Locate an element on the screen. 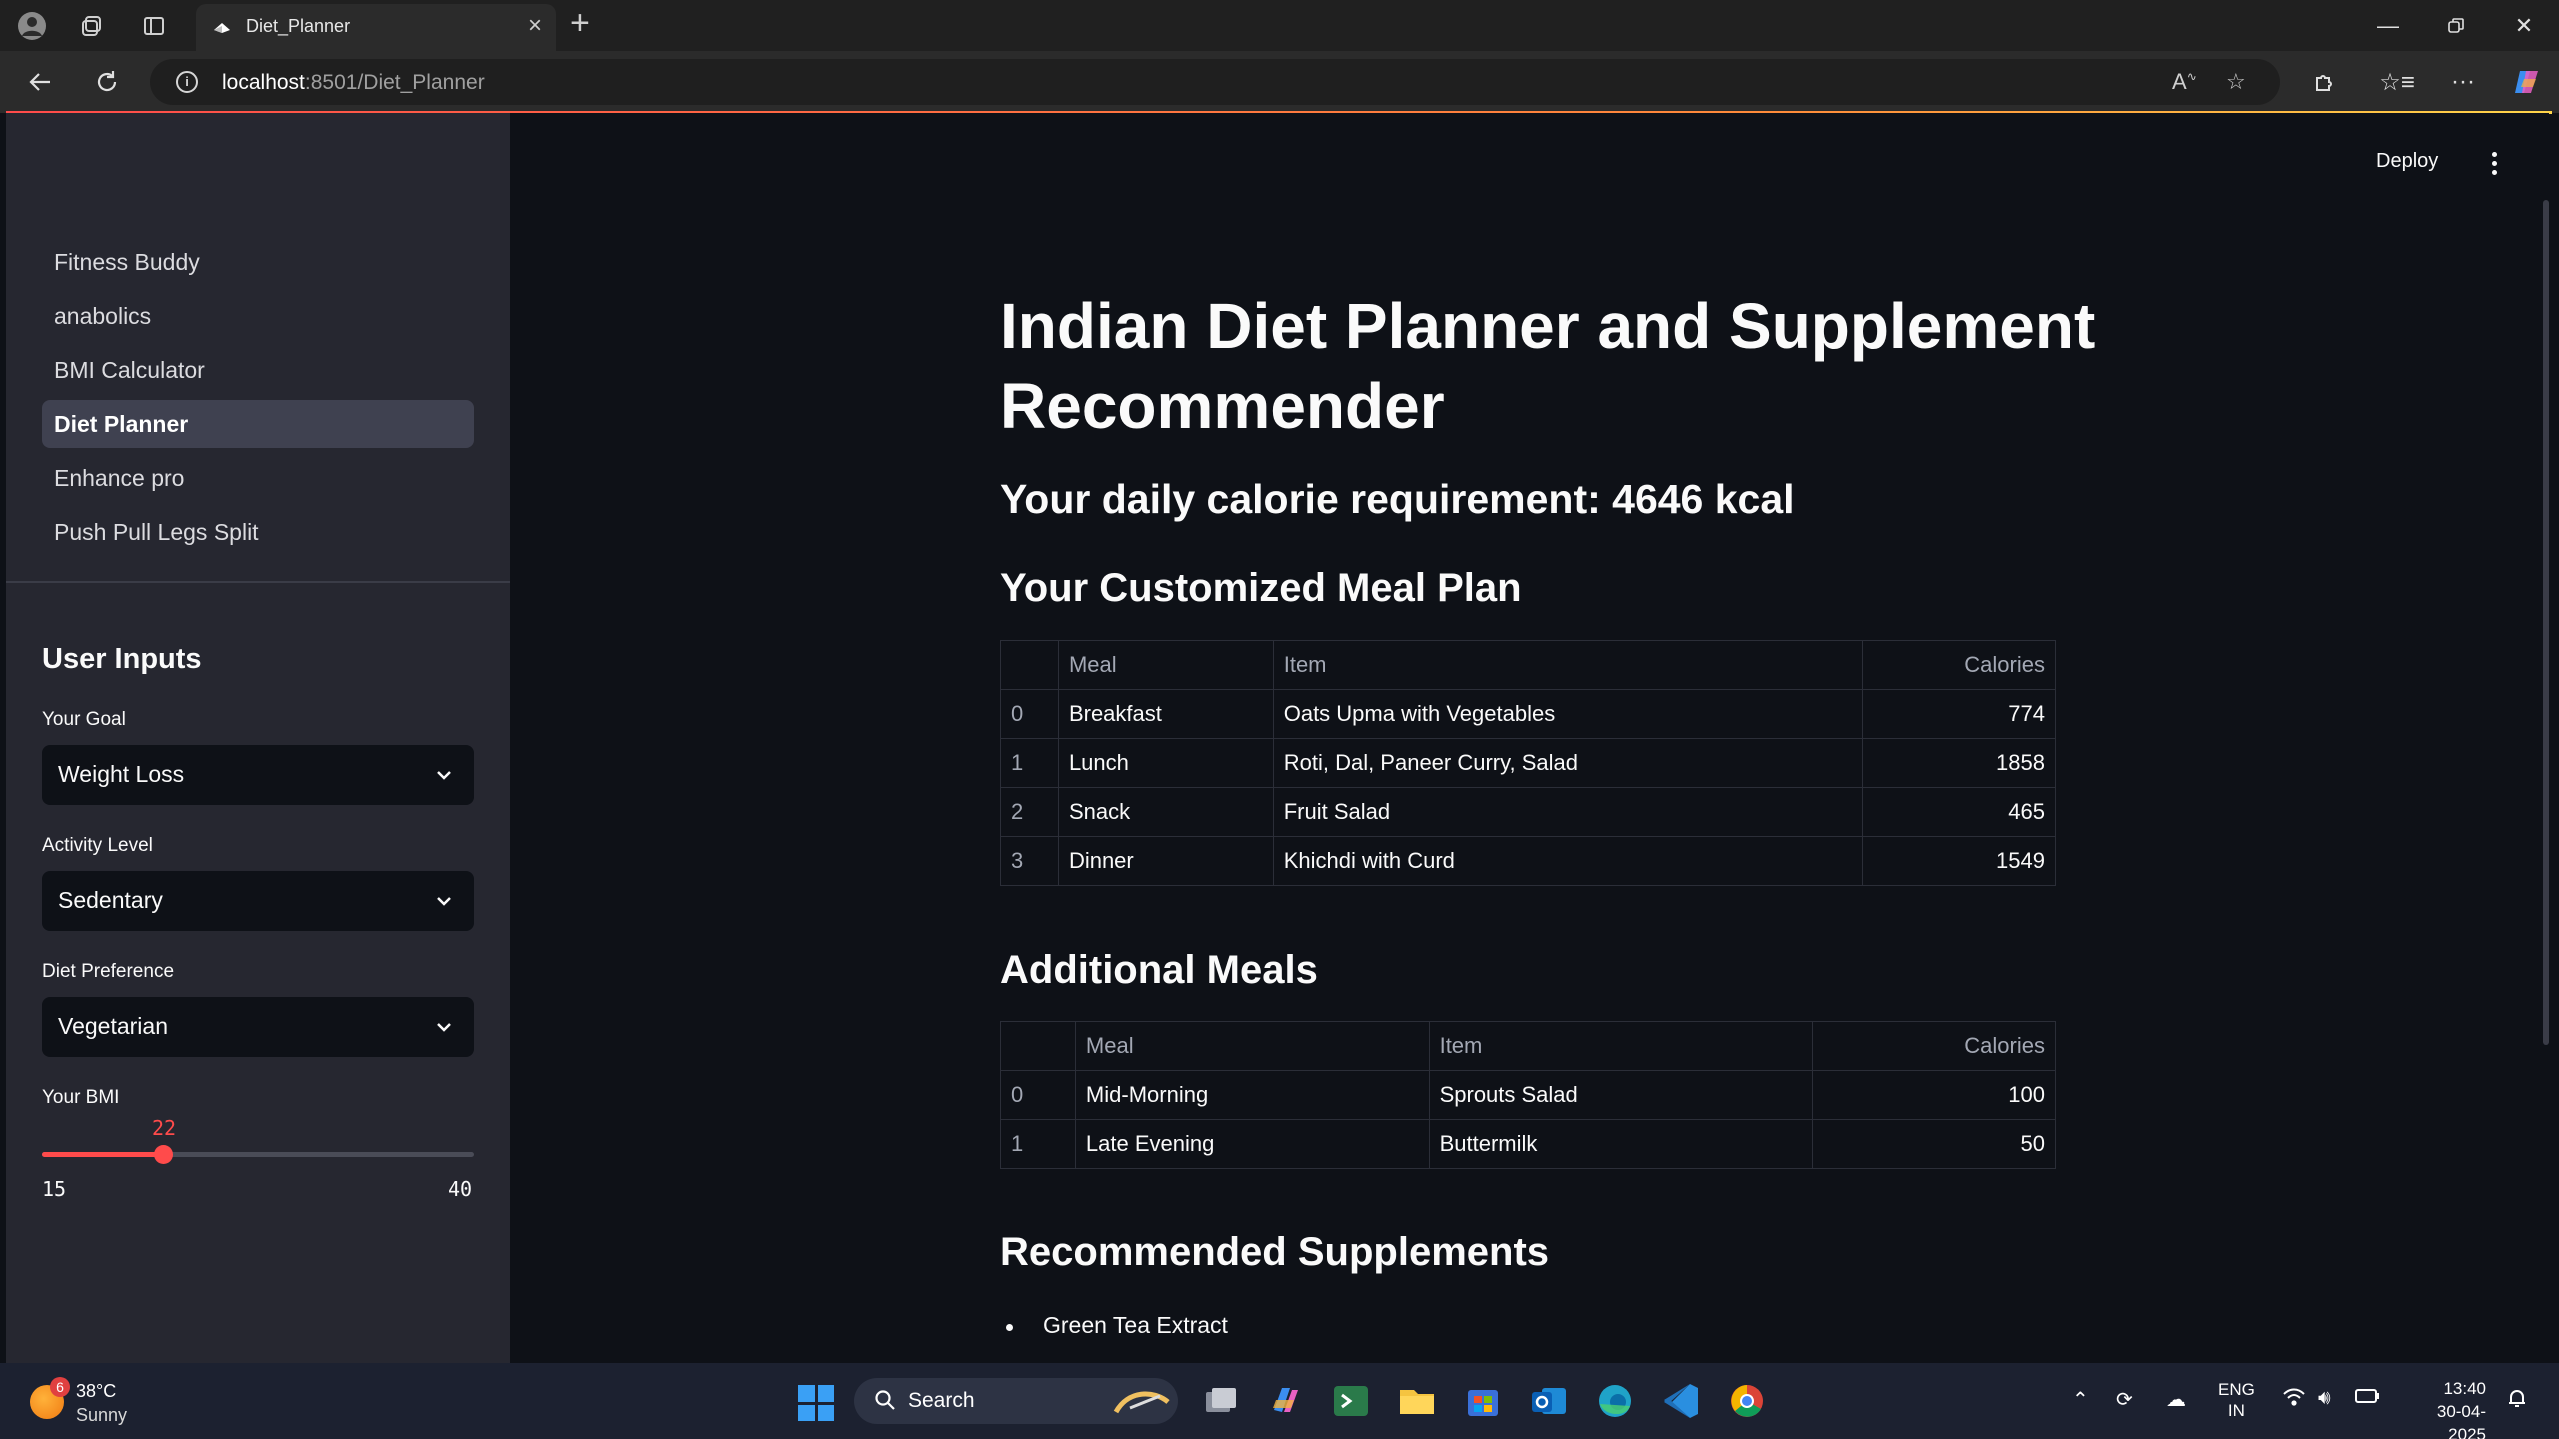 The image size is (2559, 1439). bmi-slider-min: 15 is located at coordinates (54, 1189).